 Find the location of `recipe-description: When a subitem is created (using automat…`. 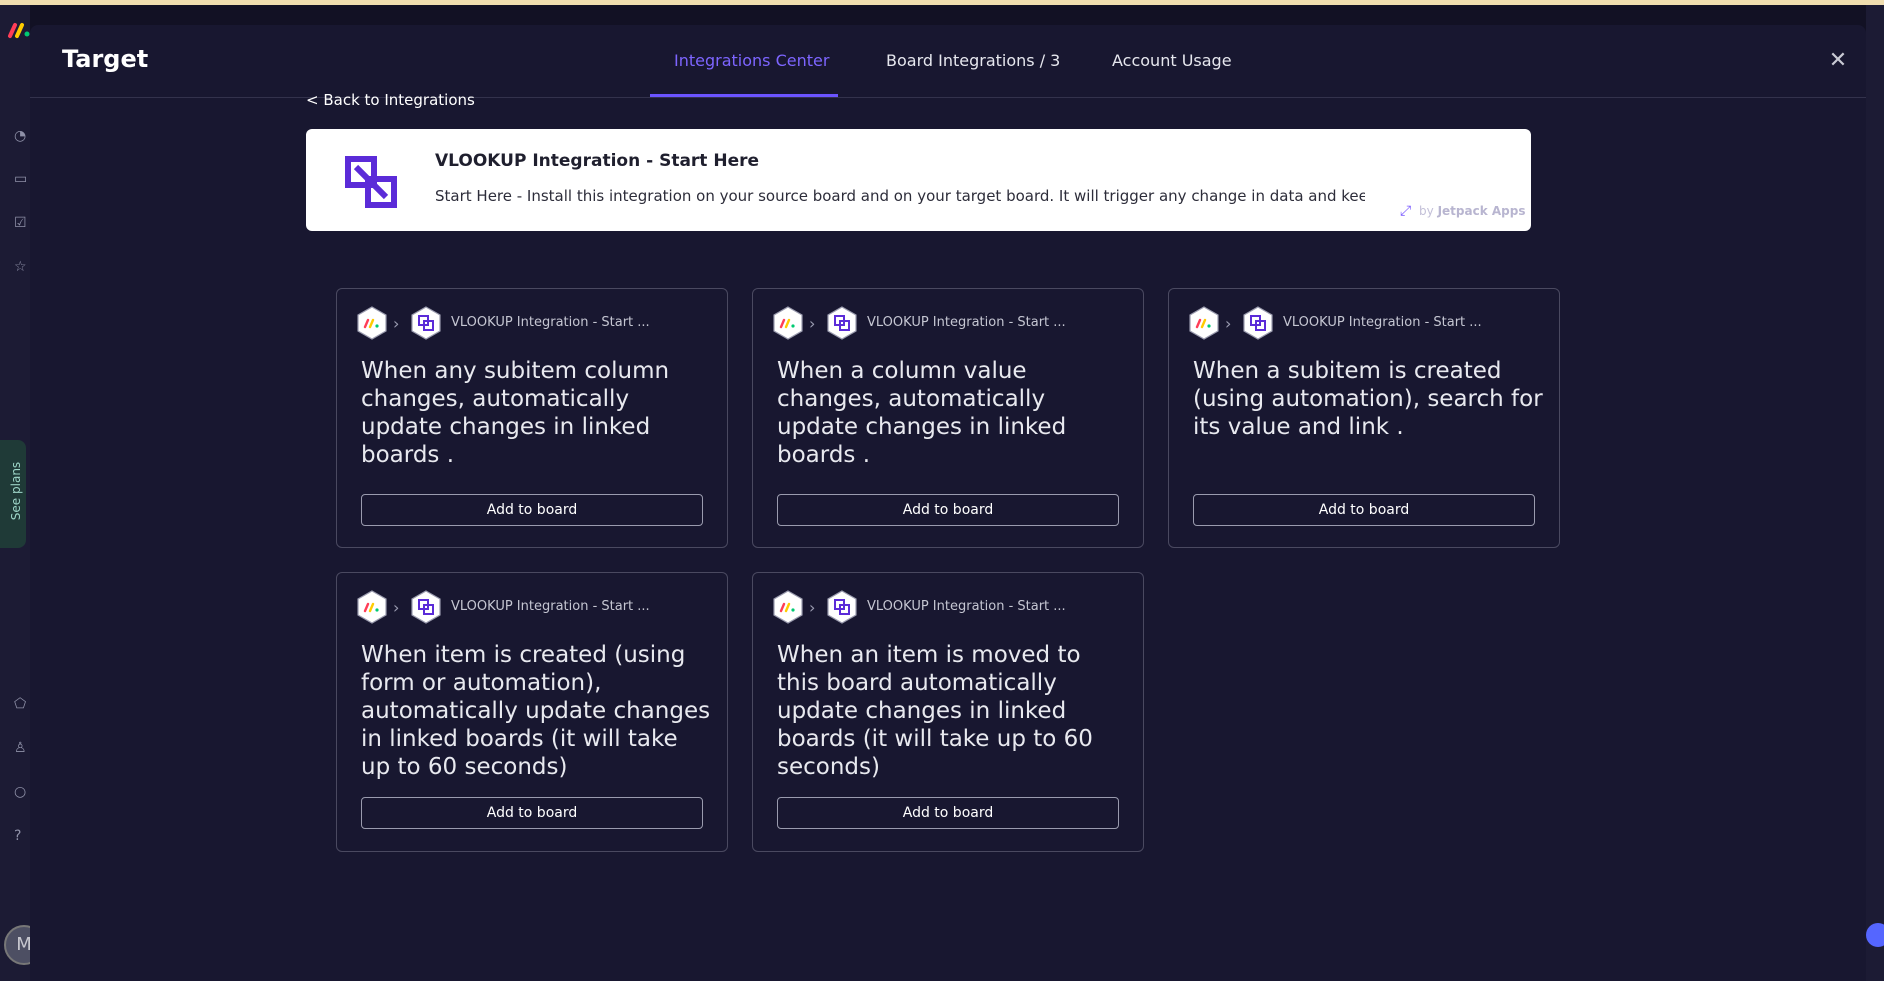

recipe-description: When a subitem is created (using automat… is located at coordinates (1368, 399).